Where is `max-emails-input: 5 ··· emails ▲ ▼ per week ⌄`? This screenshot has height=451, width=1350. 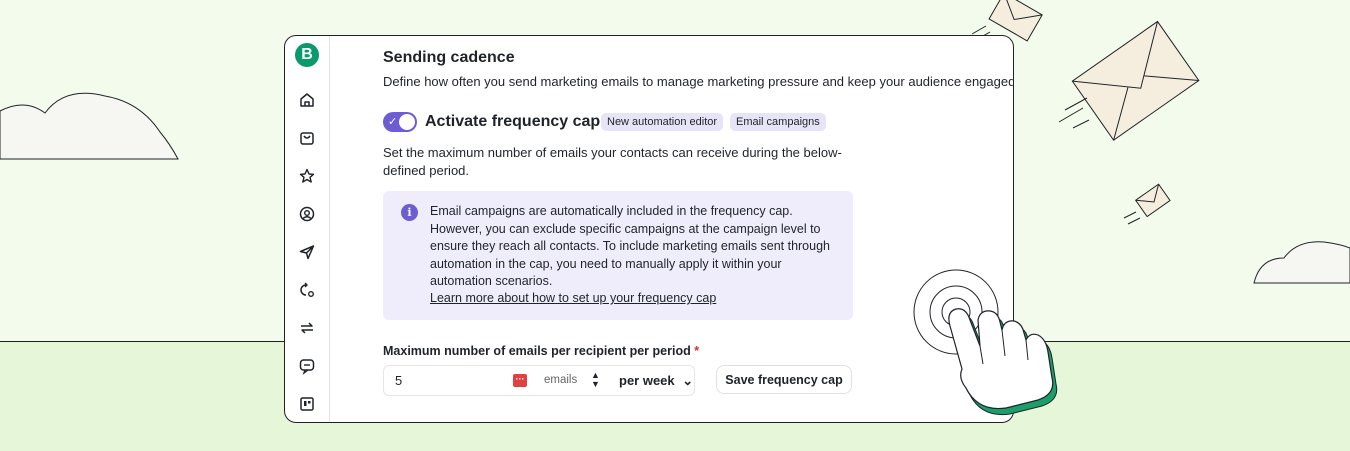 max-emails-input: 5 ··· emails ▲ ▼ per week ⌄ is located at coordinates (539, 380).